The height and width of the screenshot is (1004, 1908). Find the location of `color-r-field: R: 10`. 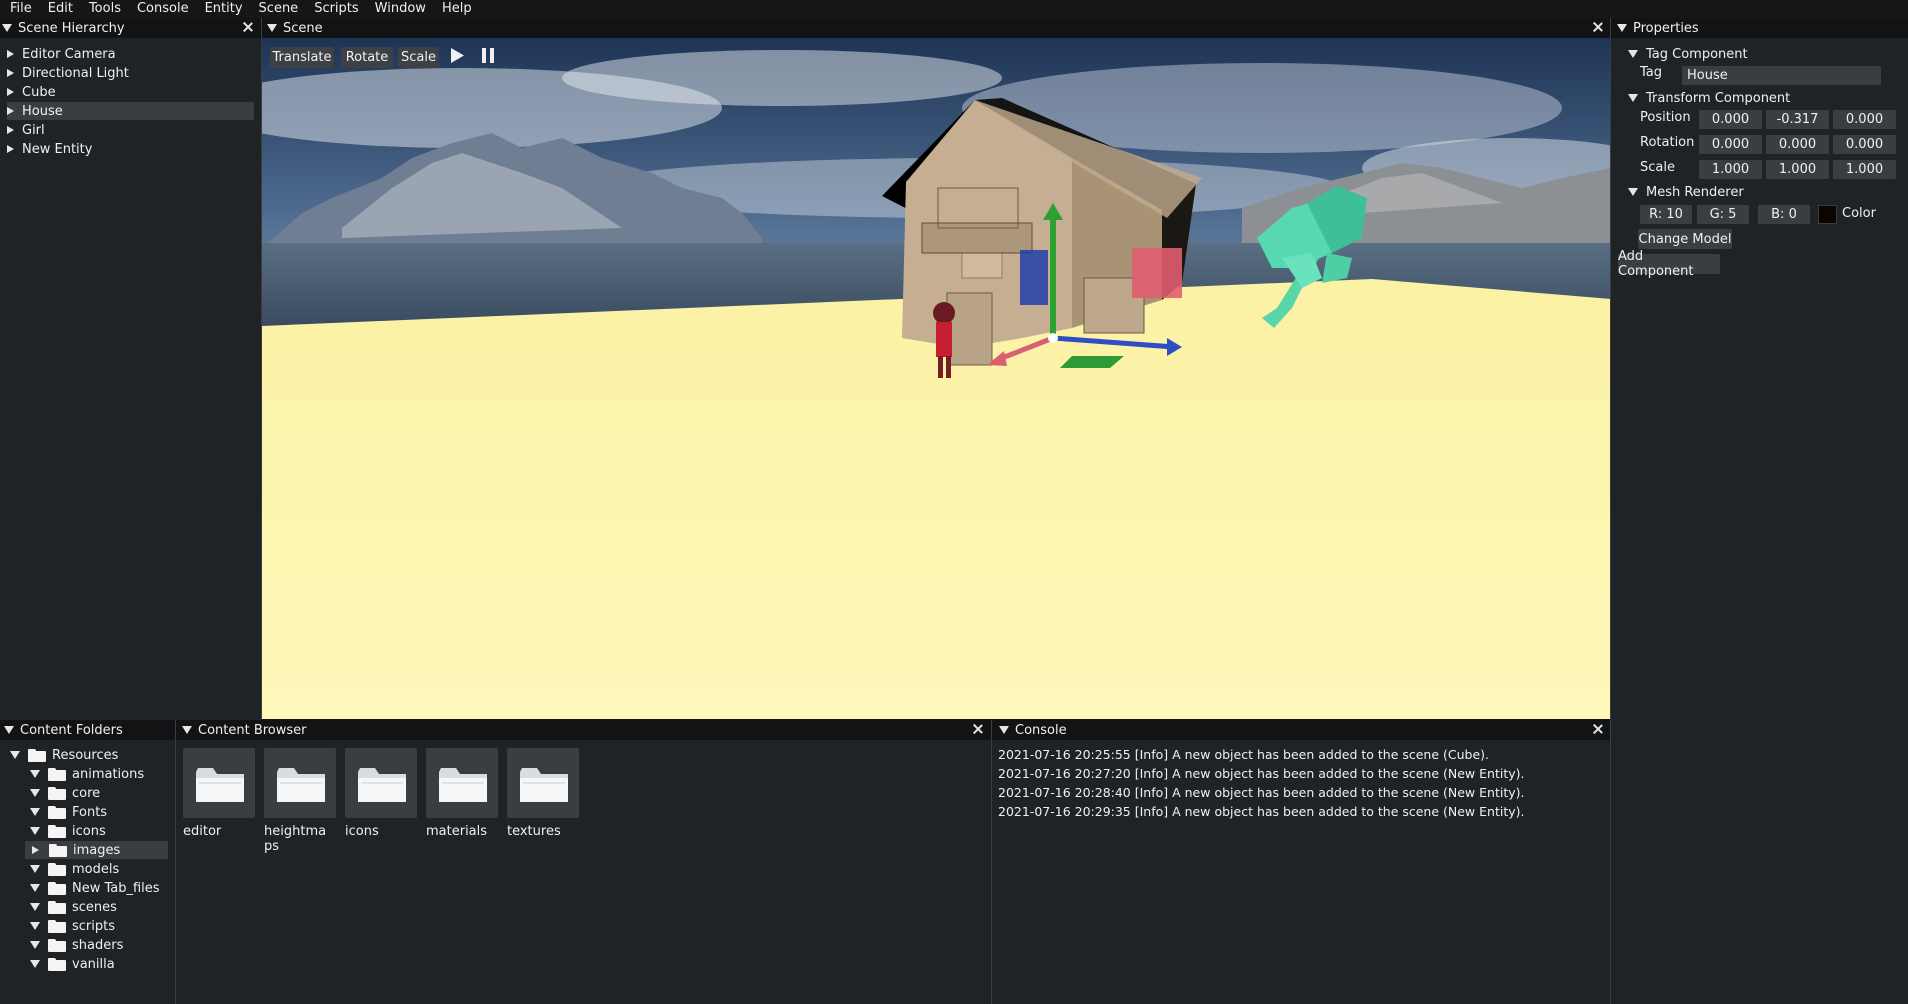

color-r-field: R: 10 is located at coordinates (1666, 214).